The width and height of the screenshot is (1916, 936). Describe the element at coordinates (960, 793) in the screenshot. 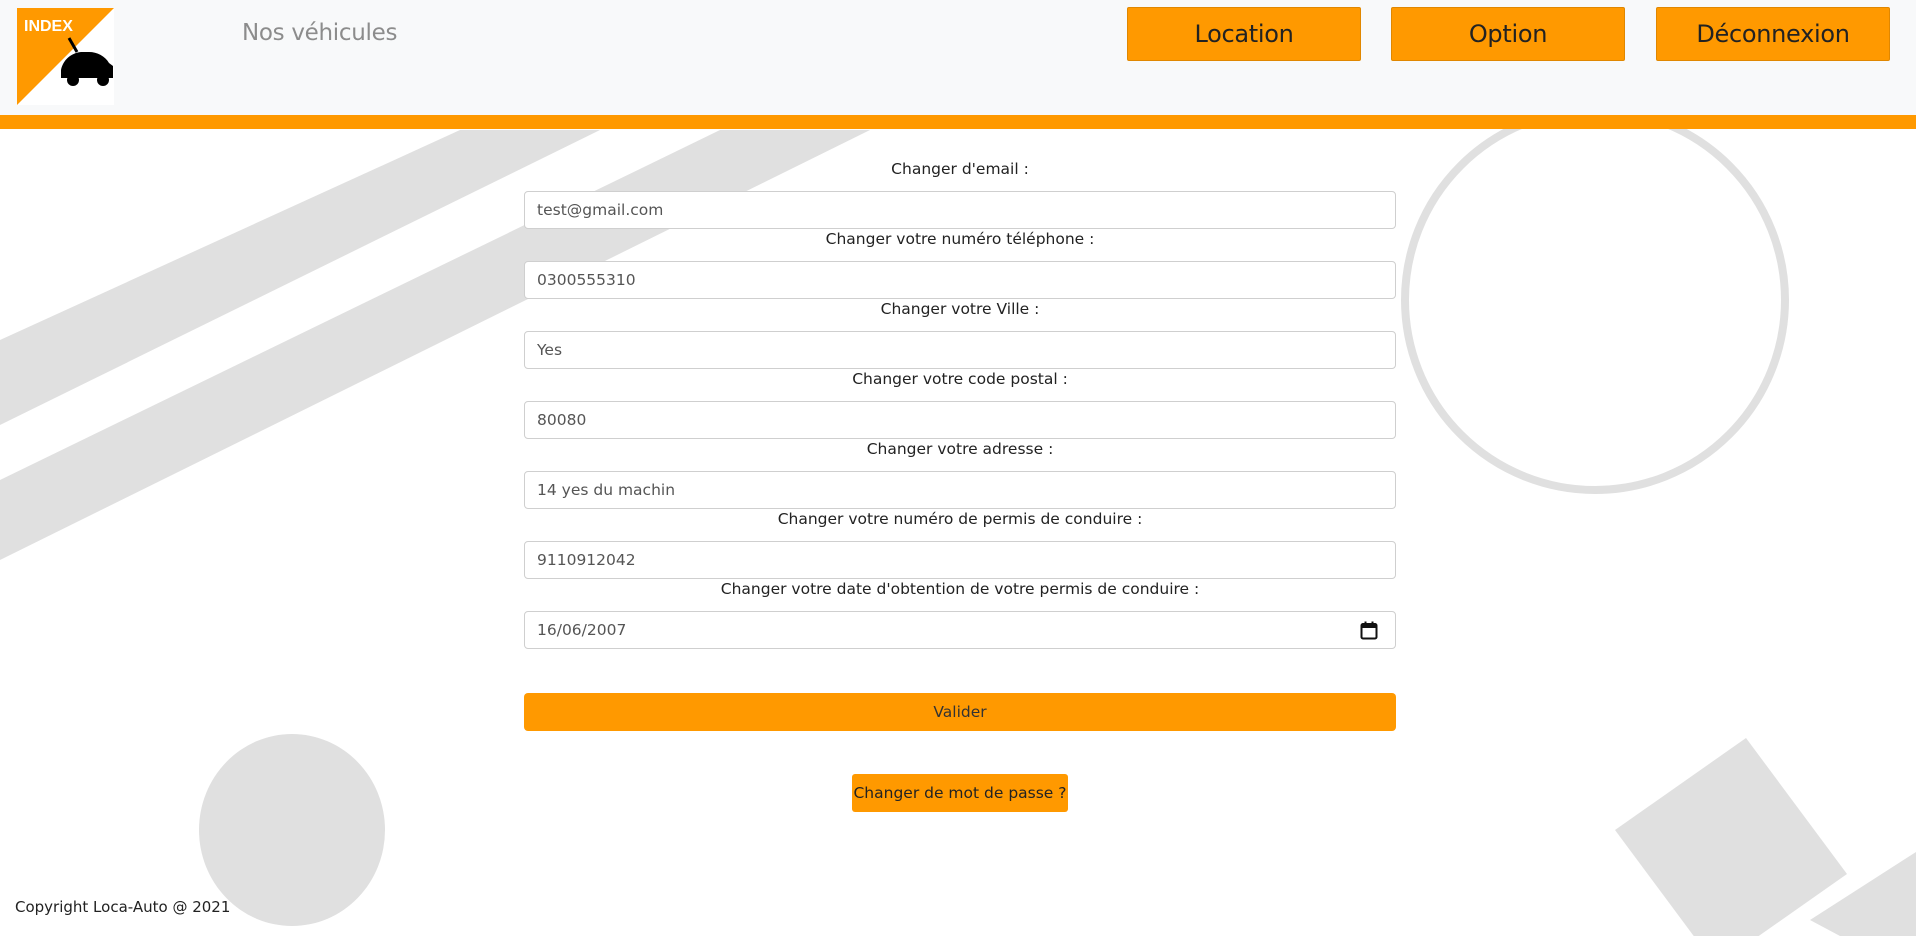

I see `change-password-button: Changer de mot de passe ?` at that location.